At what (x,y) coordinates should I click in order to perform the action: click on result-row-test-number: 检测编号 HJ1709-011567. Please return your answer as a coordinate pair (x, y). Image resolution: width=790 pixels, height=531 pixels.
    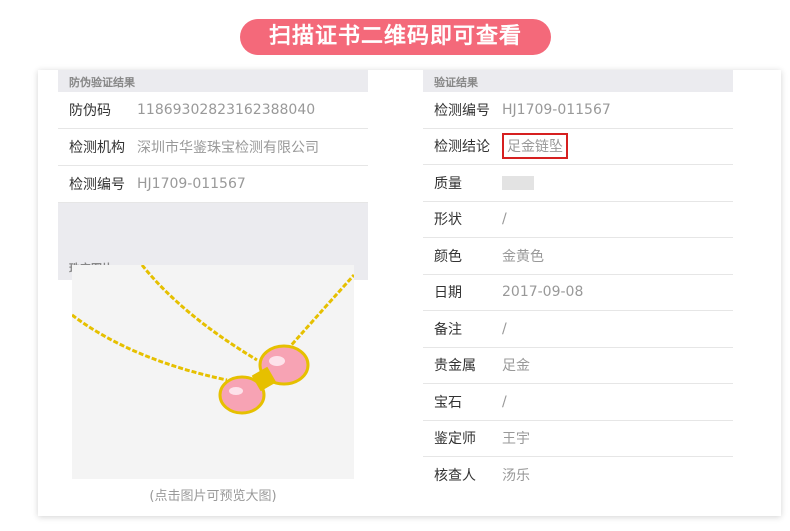
    Looking at the image, I should click on (578, 110).